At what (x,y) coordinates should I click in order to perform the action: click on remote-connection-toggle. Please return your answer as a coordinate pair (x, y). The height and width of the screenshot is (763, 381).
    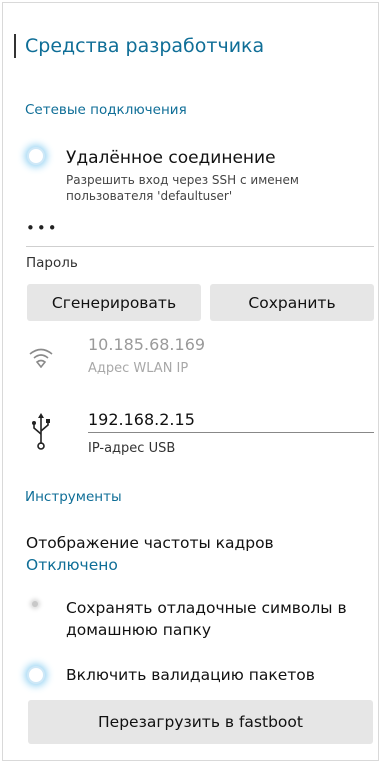
    Looking at the image, I should click on (36, 156).